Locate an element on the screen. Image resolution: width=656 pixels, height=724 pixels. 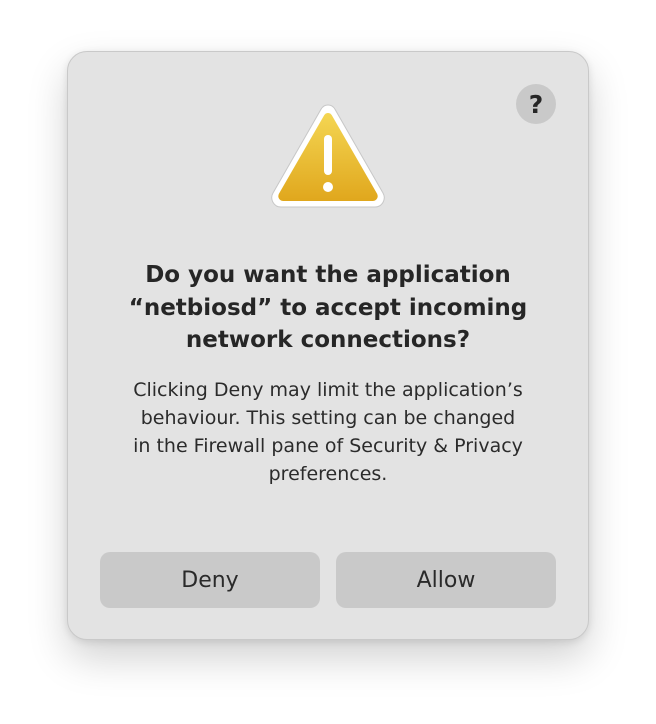
allow-button: Allow is located at coordinates (446, 580).